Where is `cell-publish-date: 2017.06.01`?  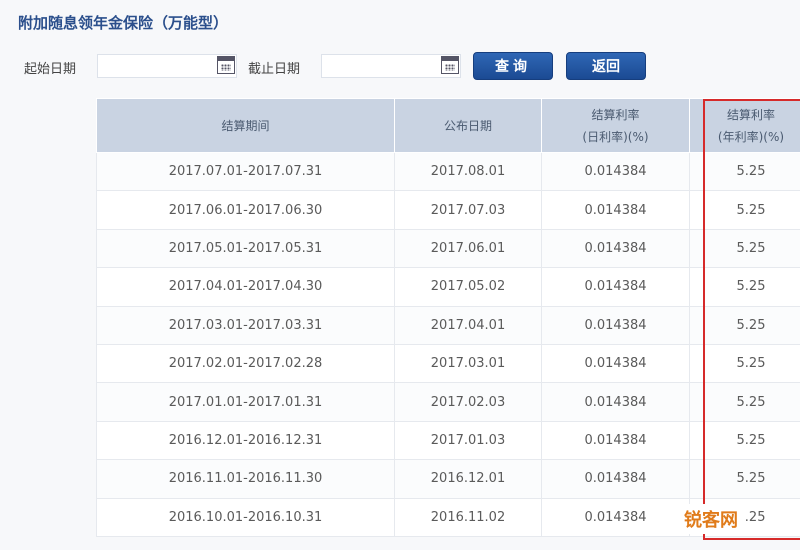 cell-publish-date: 2017.06.01 is located at coordinates (468, 248).